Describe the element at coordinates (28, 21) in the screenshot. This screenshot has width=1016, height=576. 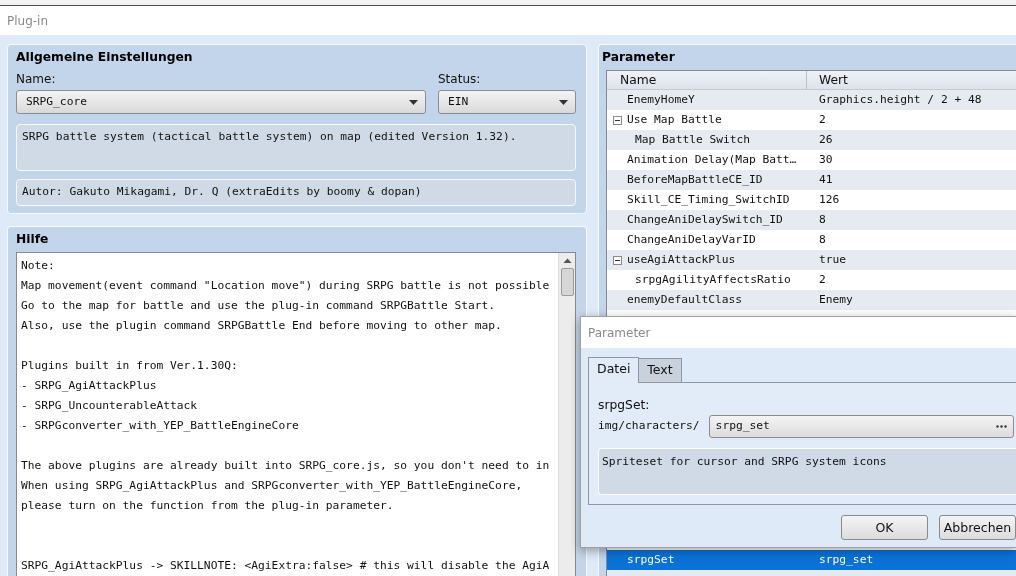
I see `window-title: Plug-in` at that location.